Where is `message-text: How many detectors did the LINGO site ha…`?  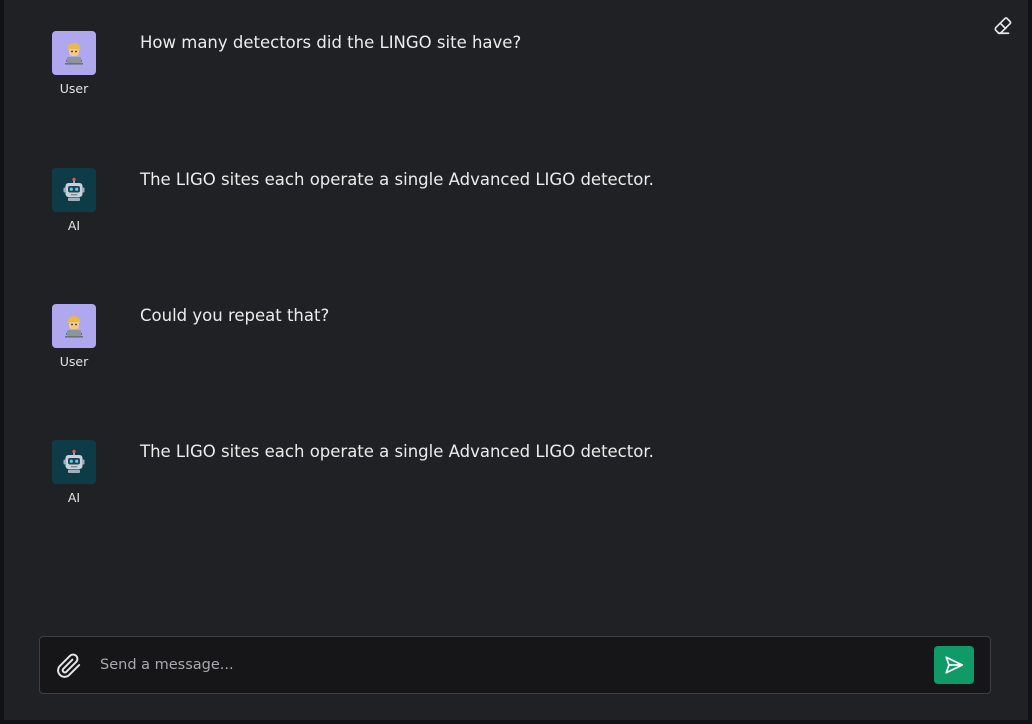
message-text: How many detectors did the LINGO site ha… is located at coordinates (331, 42).